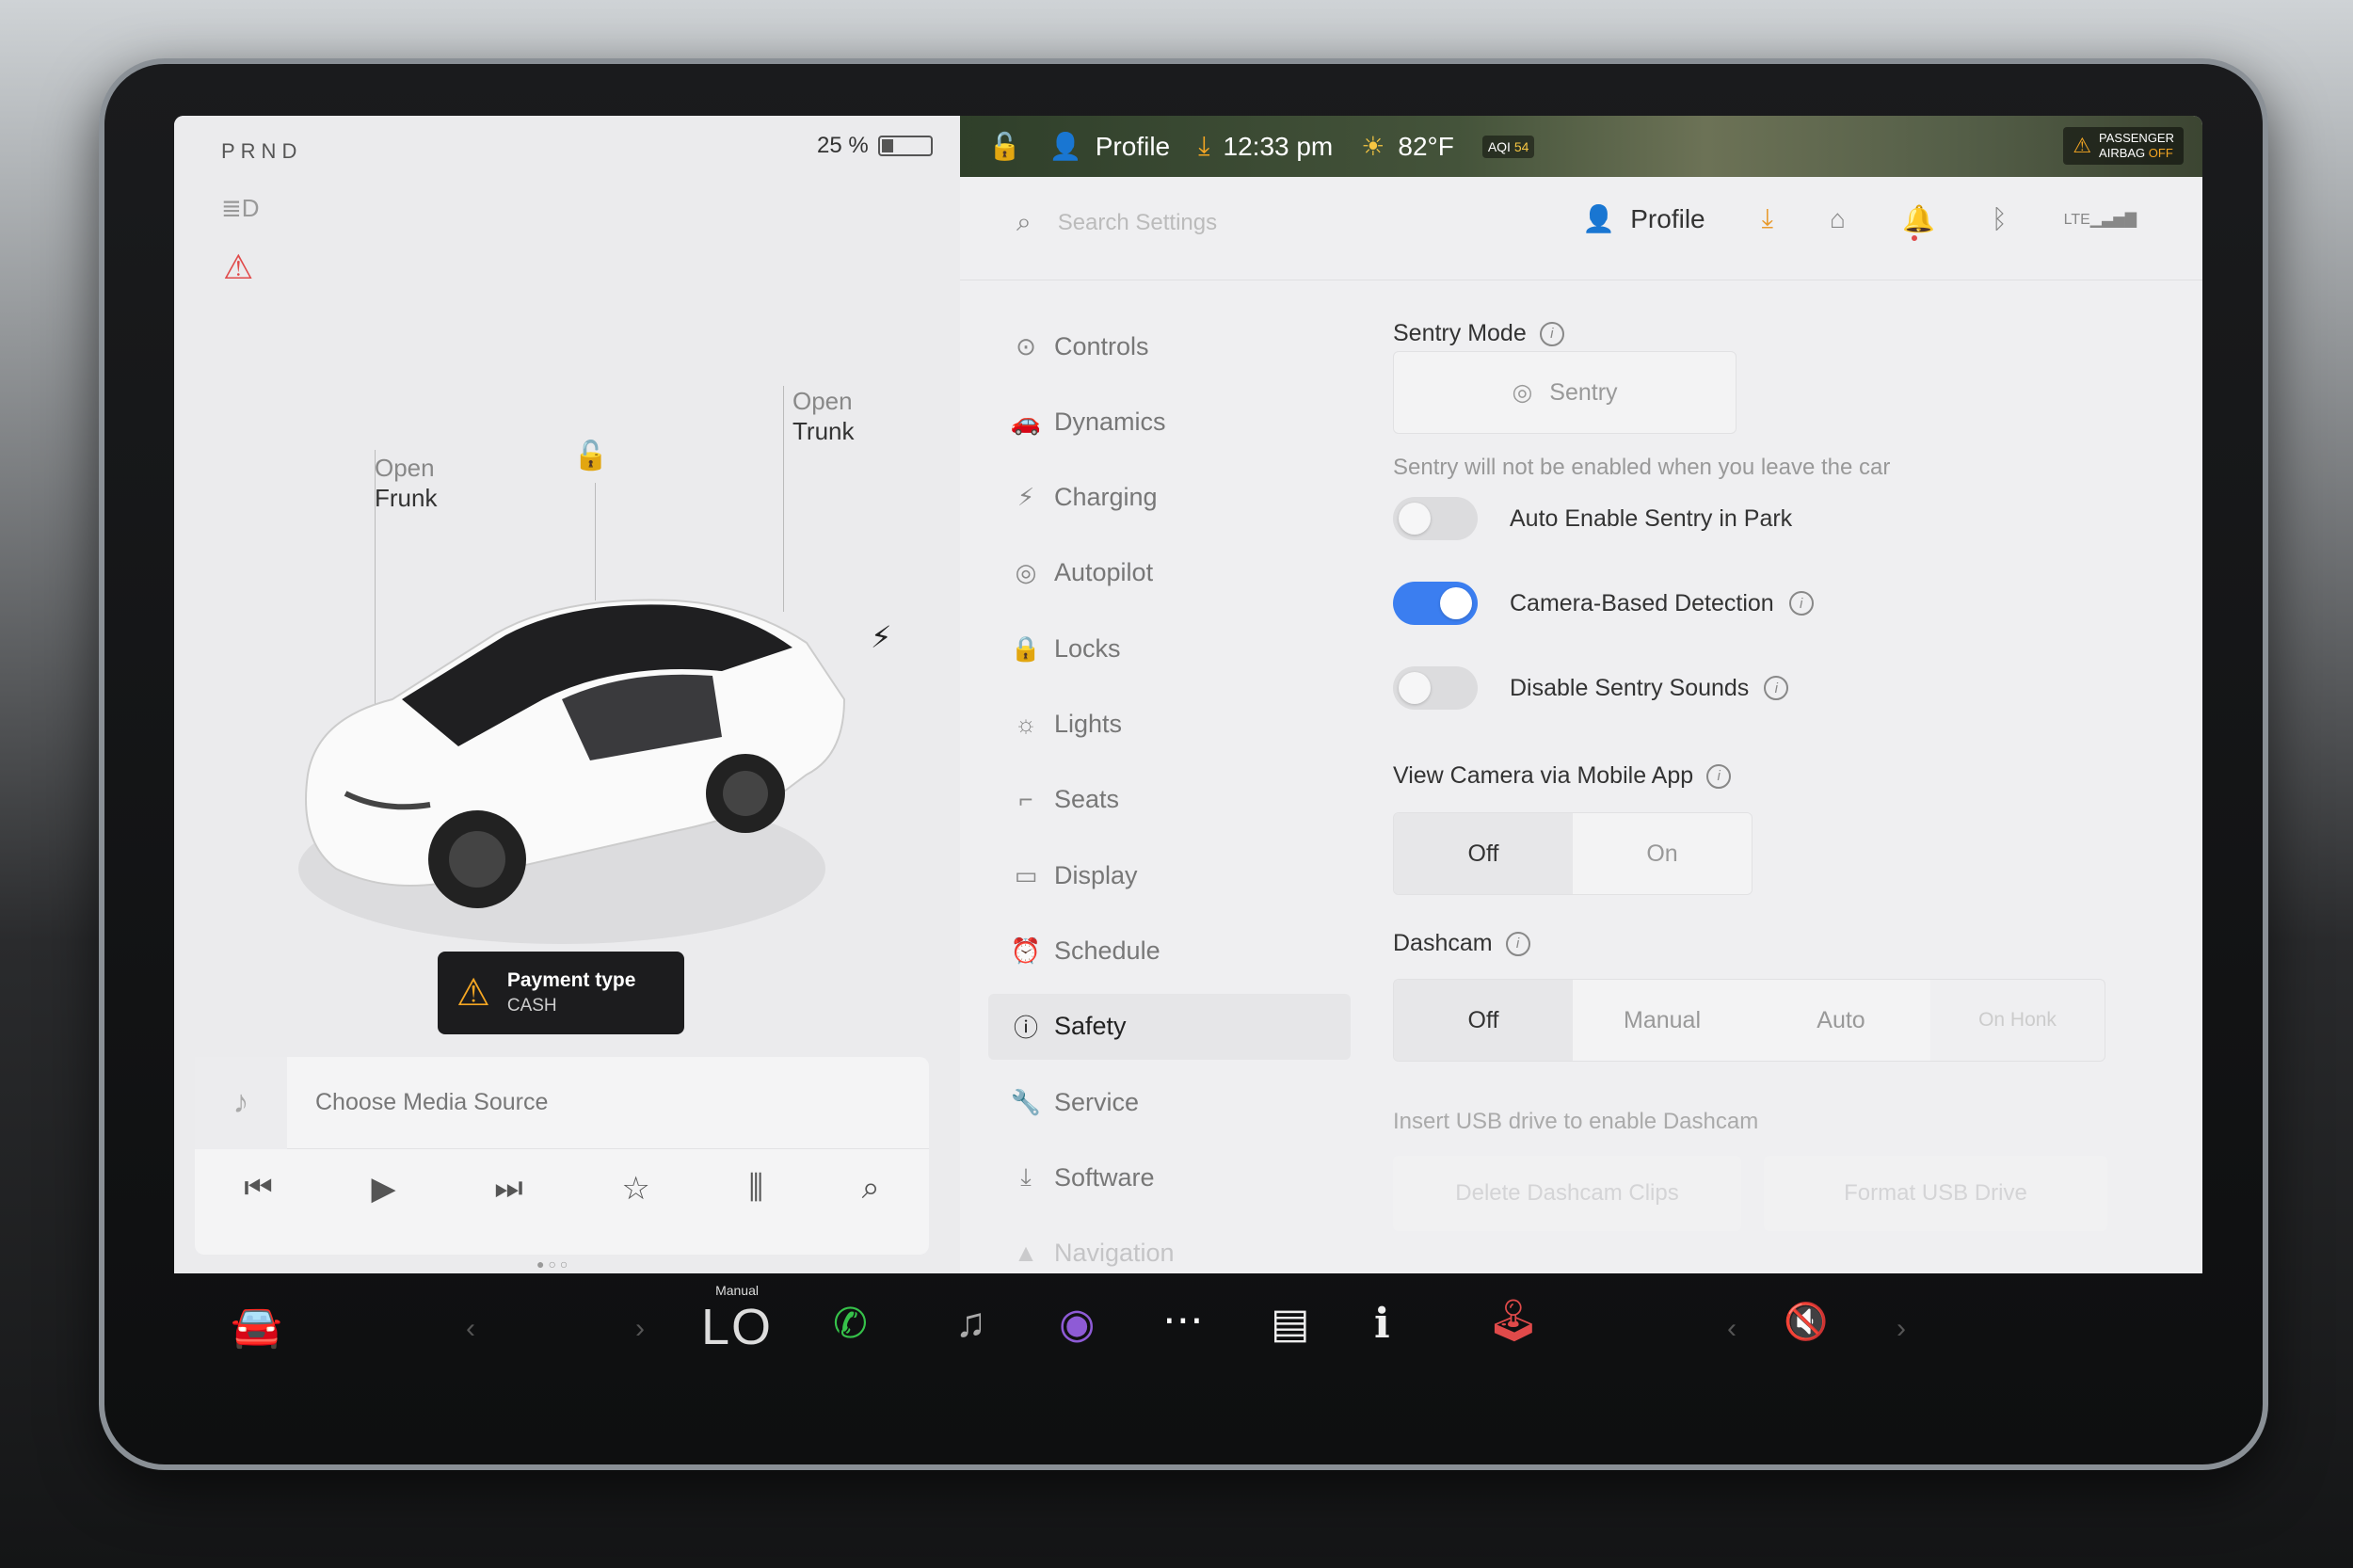 This screenshot has width=2353, height=1568. I want to click on header-profile-label: Profile, so click(1668, 218).